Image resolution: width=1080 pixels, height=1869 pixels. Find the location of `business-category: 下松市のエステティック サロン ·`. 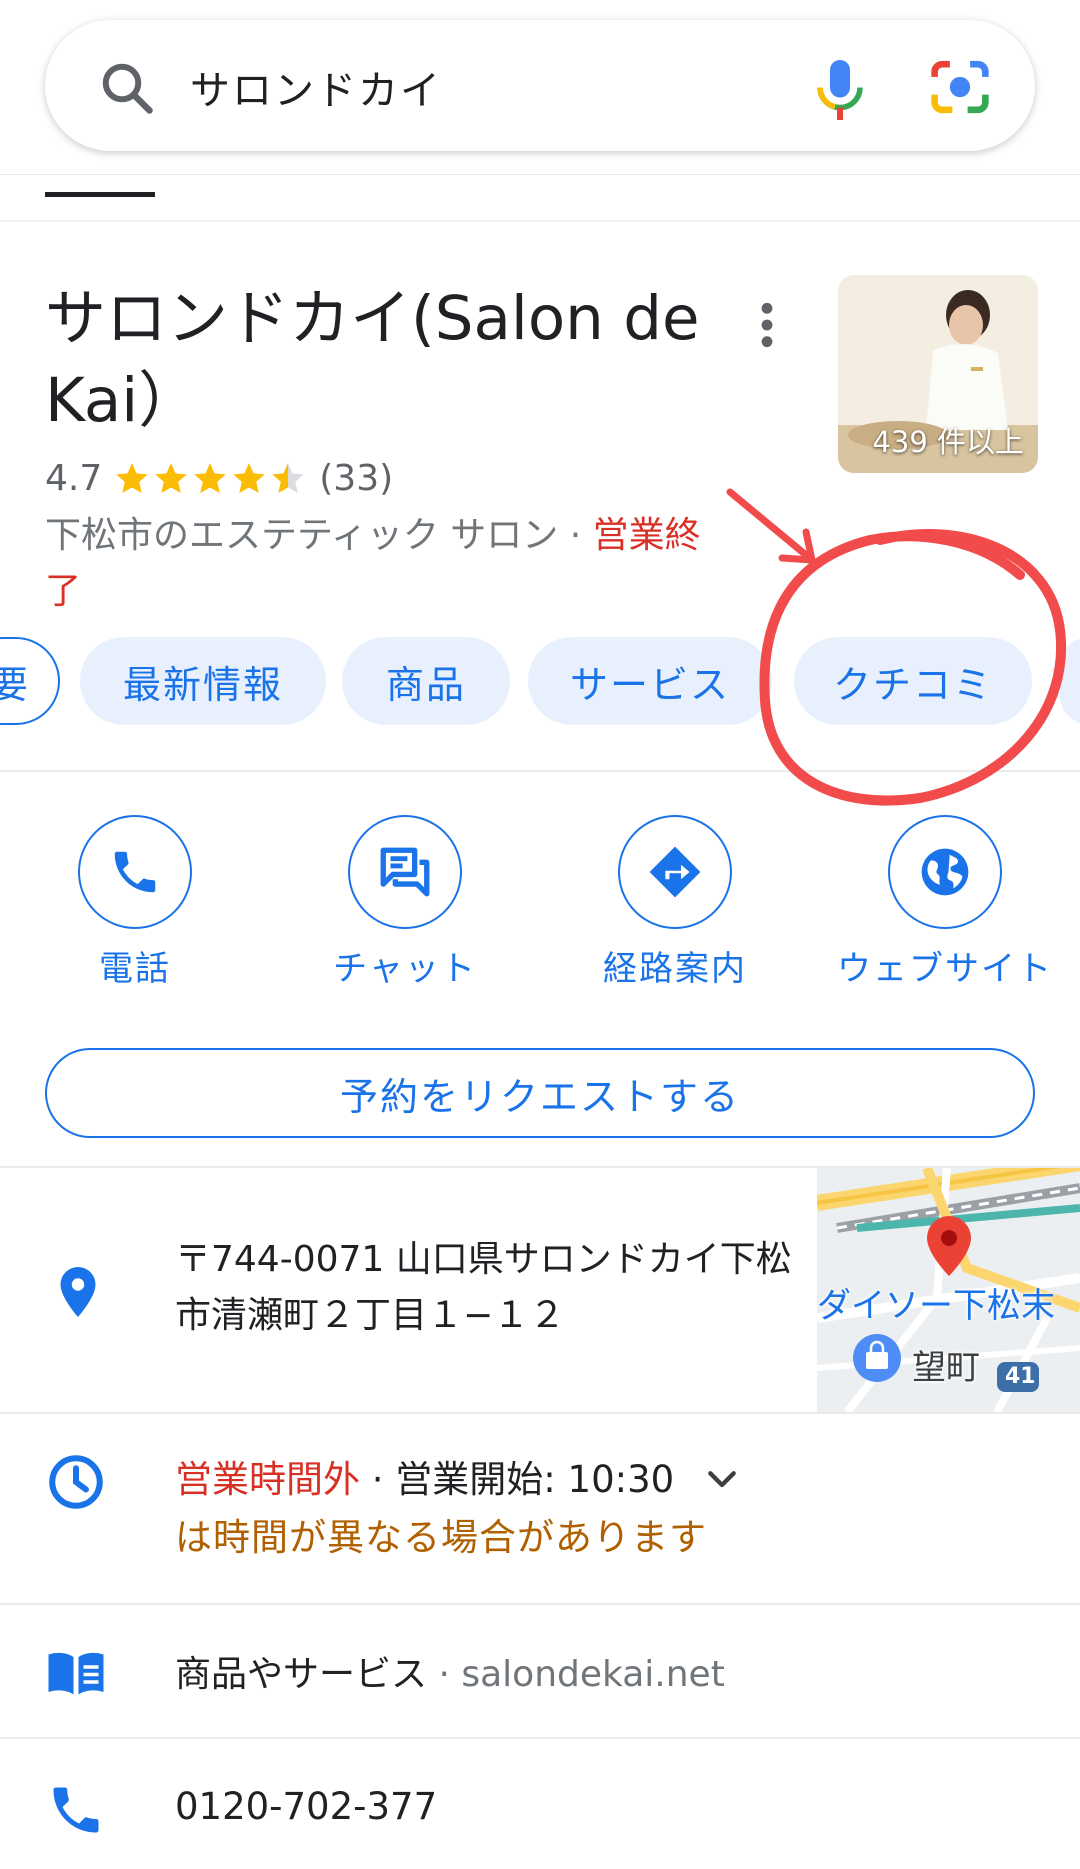

business-category: 下松市のエステティック サロン · is located at coordinates (319, 535).